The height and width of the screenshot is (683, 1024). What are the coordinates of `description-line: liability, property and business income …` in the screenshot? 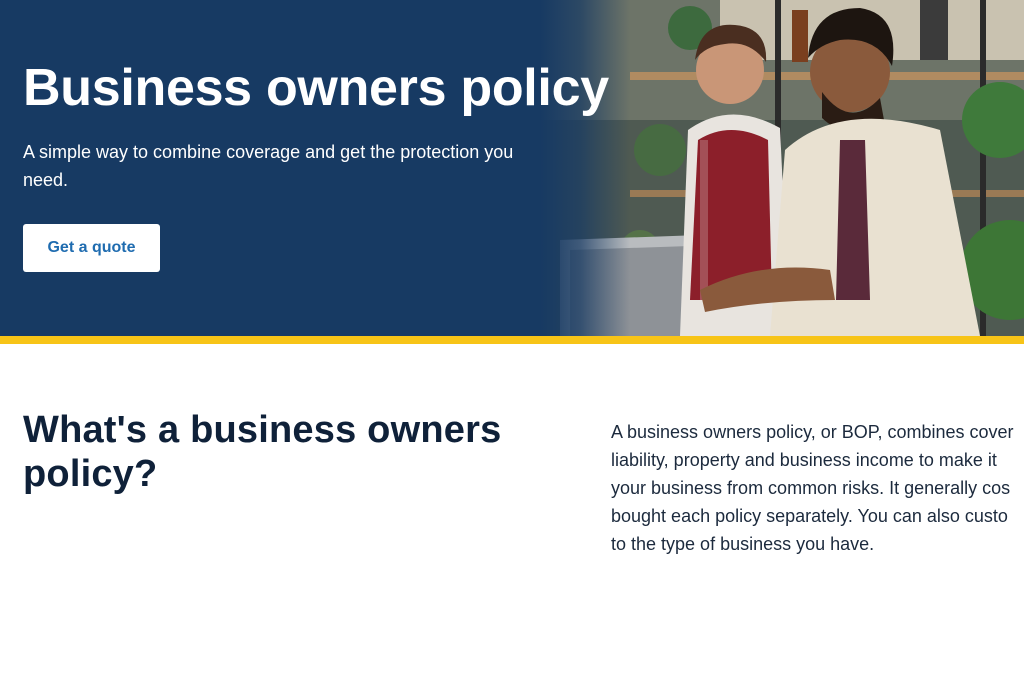 It's located at (804, 460).